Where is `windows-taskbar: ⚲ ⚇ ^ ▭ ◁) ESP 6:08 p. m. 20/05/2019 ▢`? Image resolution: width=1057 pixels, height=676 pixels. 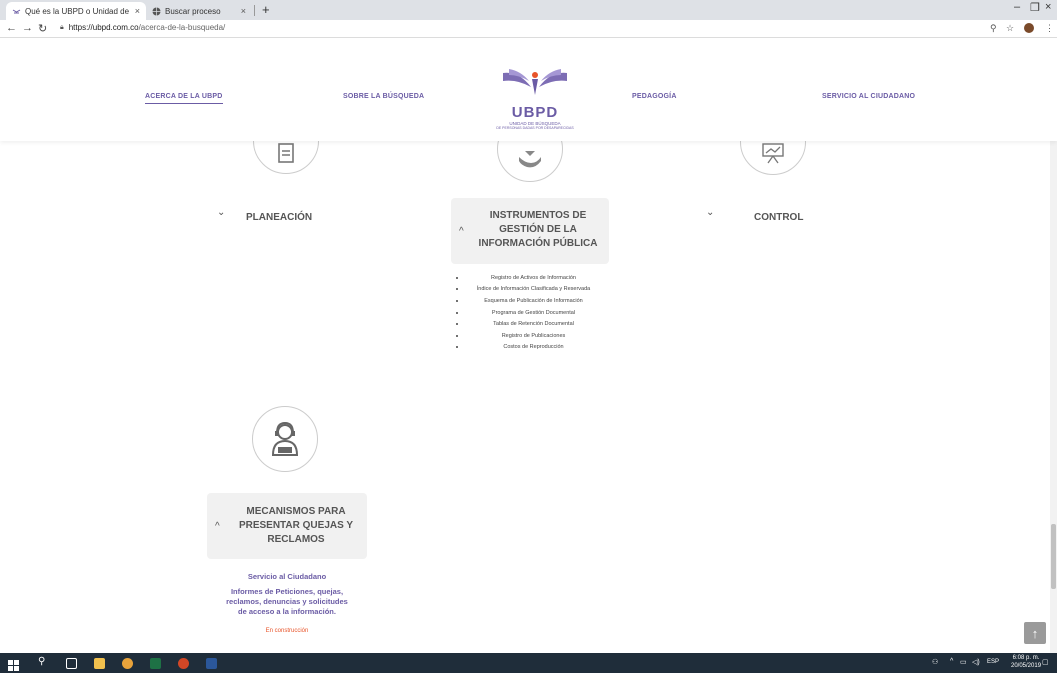
windows-taskbar: ⚲ ⚇ ^ ▭ ◁) ESP 6:08 p. m. 20/05/2019 ▢ is located at coordinates (528, 663).